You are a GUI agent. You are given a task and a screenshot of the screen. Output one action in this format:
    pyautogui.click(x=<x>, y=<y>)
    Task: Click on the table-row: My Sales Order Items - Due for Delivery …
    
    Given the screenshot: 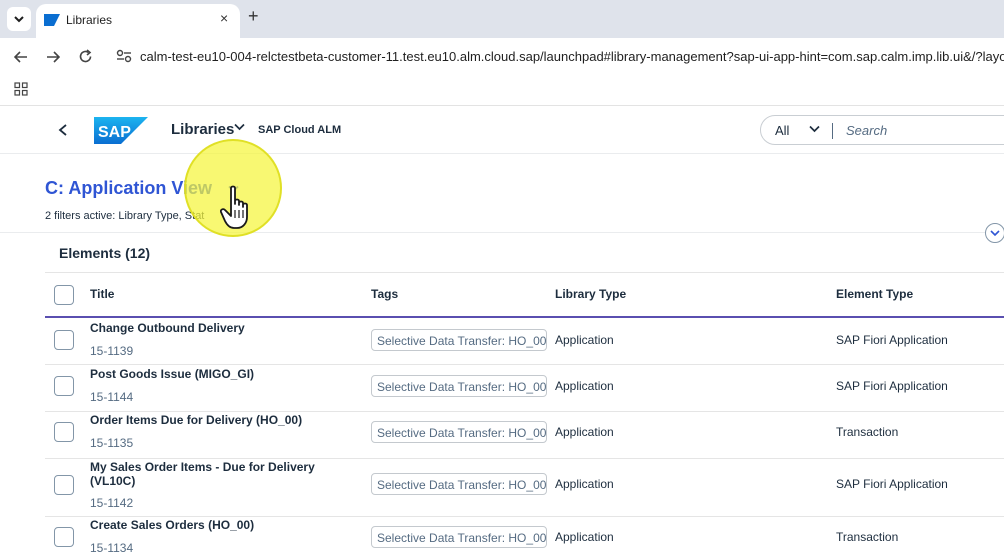 What is the action you would take?
    pyautogui.click(x=524, y=488)
    